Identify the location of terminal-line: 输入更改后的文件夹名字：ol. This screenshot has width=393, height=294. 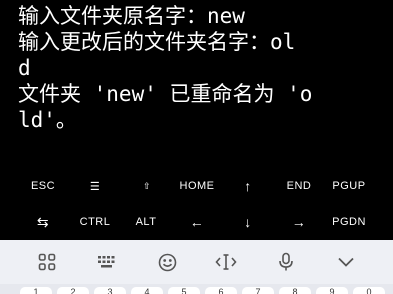
(157, 42).